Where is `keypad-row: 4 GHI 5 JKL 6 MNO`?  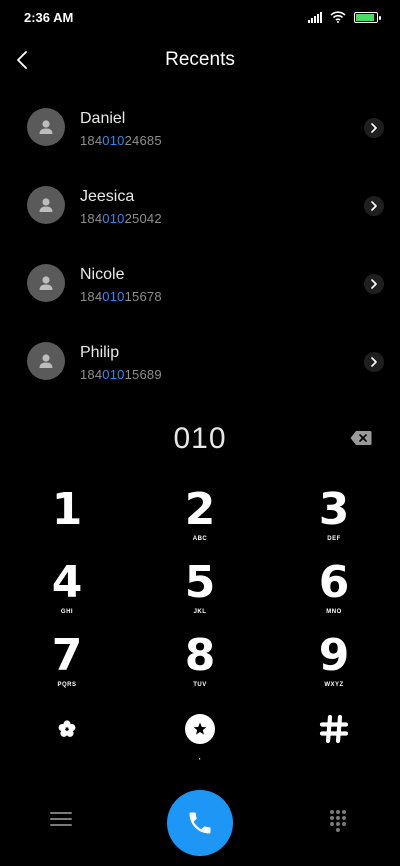 keypad-row: 4 GHI 5 JKL 6 MNO is located at coordinates (200, 595).